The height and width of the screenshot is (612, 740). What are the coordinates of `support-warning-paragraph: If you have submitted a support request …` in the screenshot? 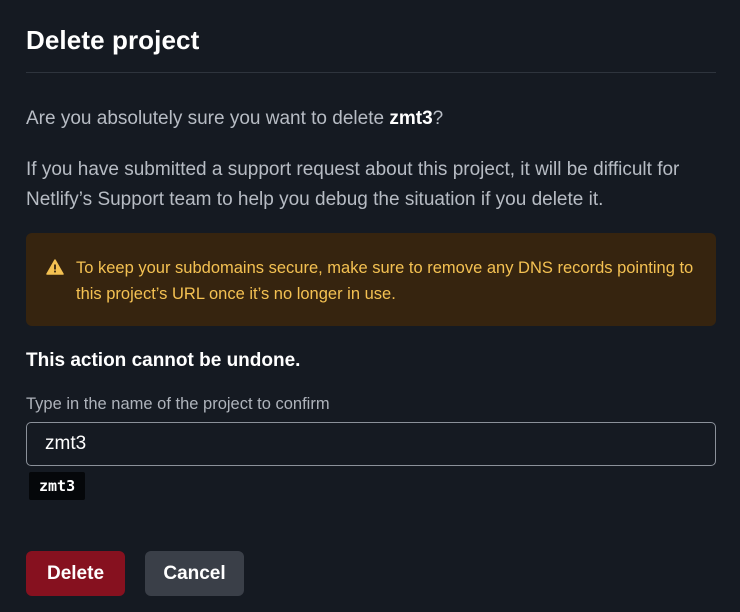 It's located at (353, 184).